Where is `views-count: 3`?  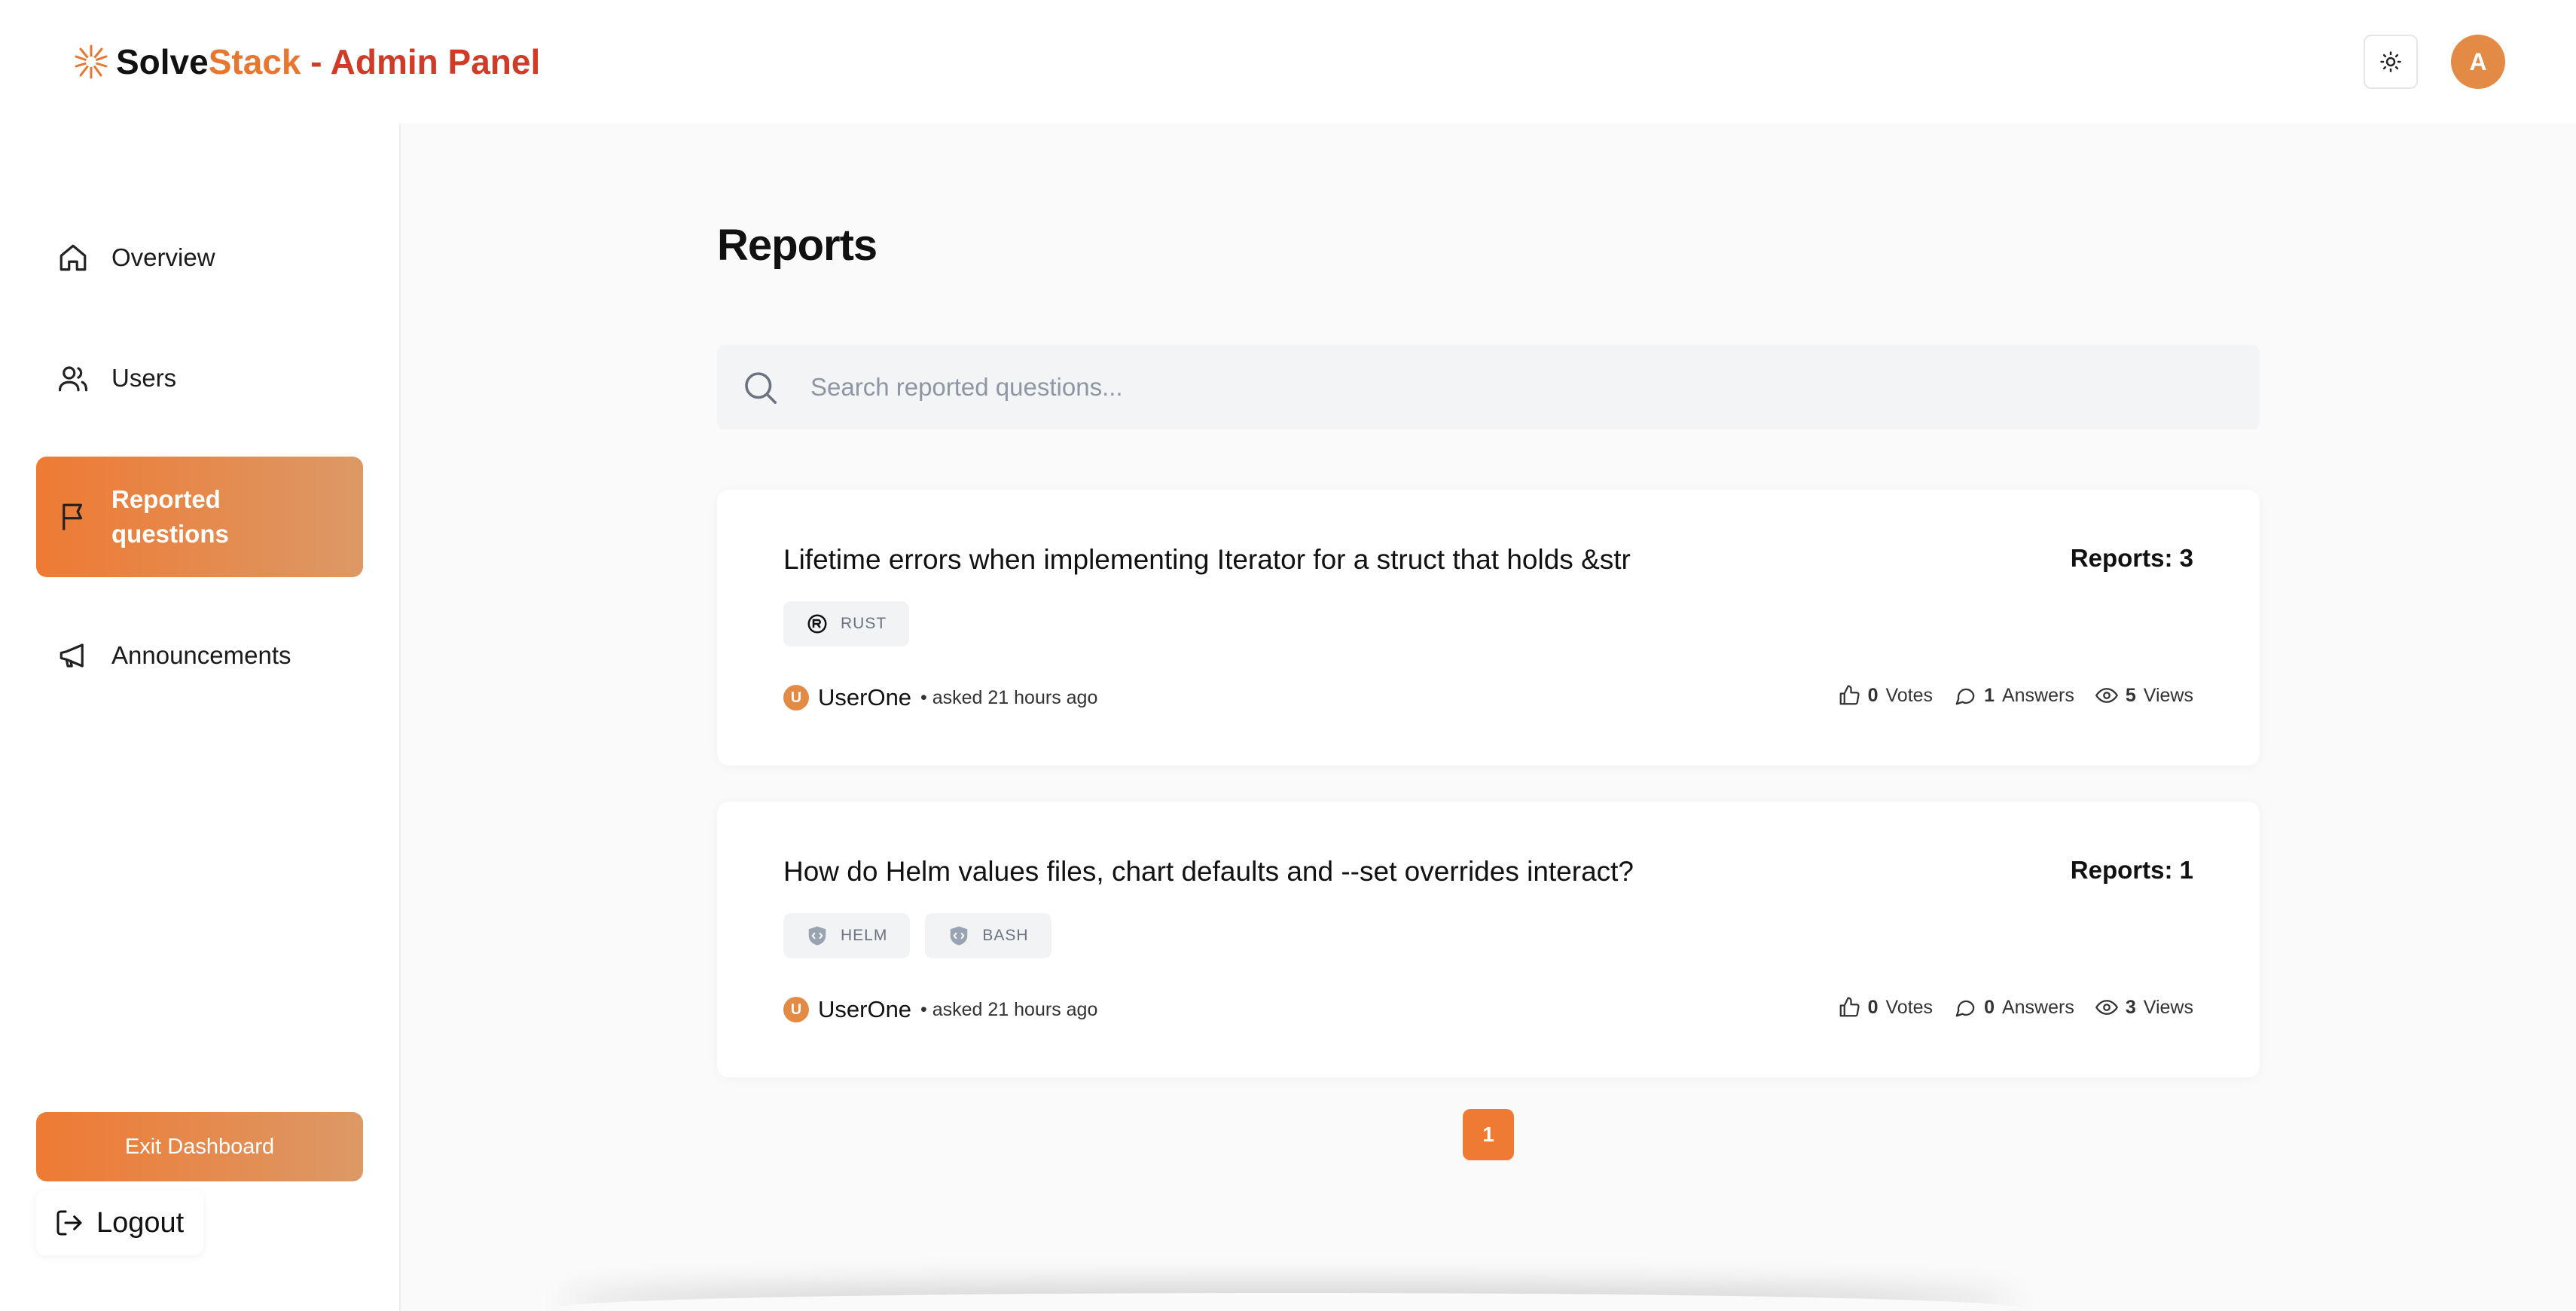 views-count: 3 is located at coordinates (2131, 1007).